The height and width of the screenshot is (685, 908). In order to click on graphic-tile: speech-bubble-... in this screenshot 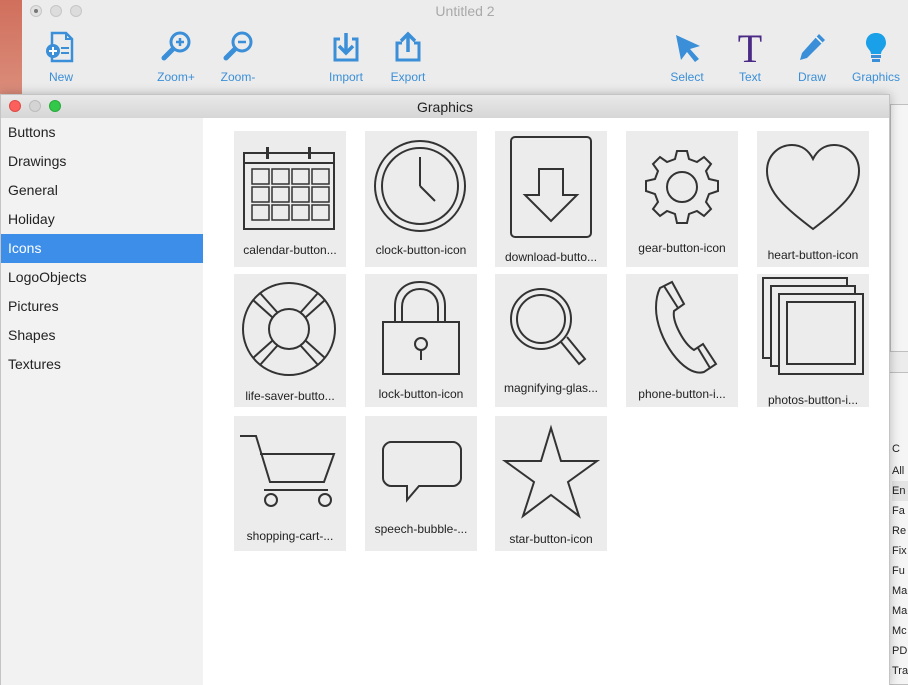, I will do `click(421, 483)`.